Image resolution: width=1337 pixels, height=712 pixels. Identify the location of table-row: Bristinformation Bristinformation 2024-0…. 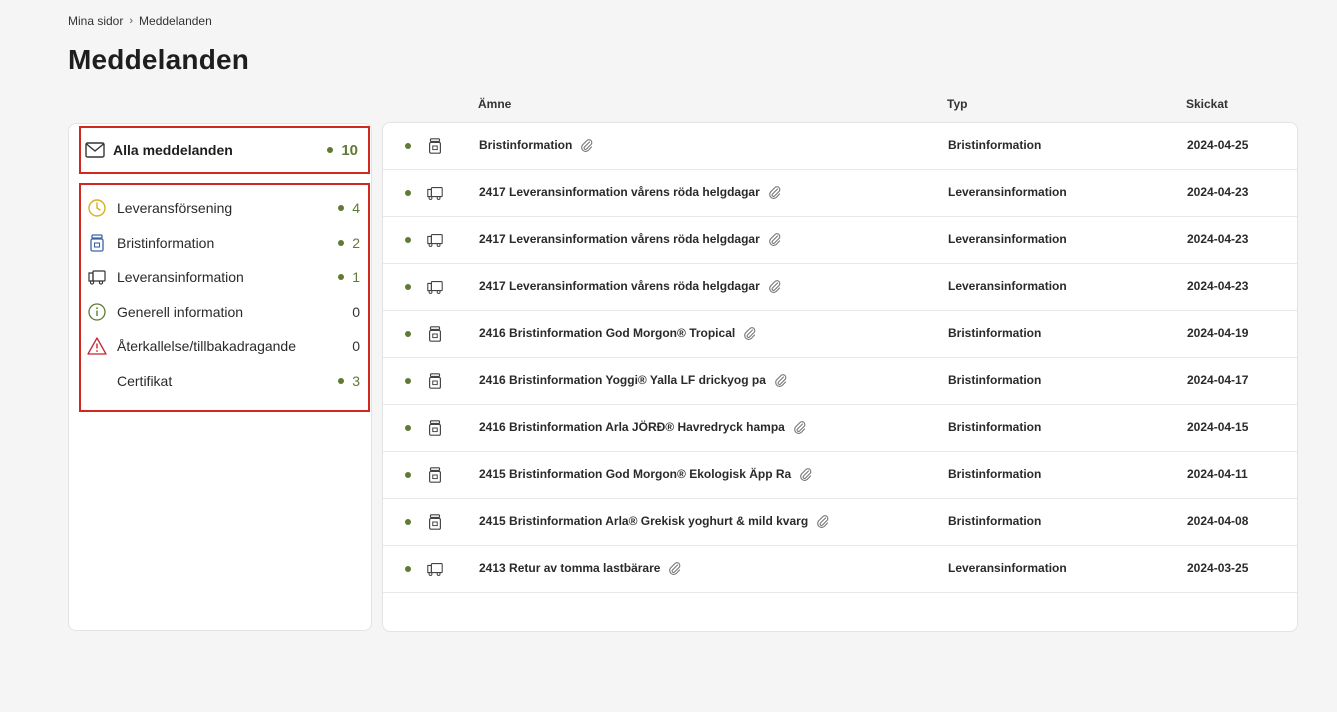
(840, 146).